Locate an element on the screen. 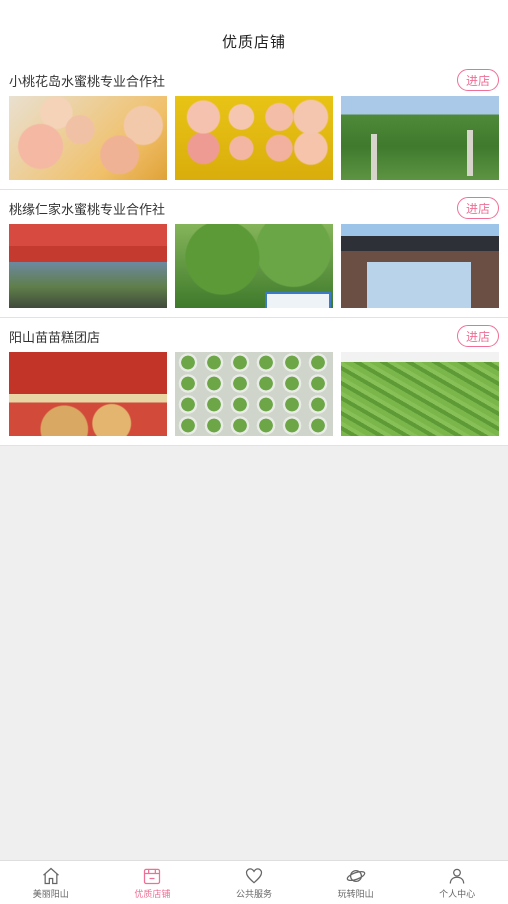 The image size is (508, 904). store-card: 桃缘仁家水蜜桃专业合作社 进店 is located at coordinates (254, 254).